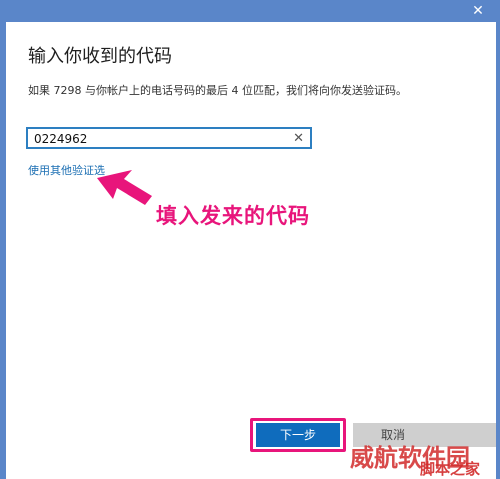  Describe the element at coordinates (478, 11) in the screenshot. I see `close-icon: ✕` at that location.